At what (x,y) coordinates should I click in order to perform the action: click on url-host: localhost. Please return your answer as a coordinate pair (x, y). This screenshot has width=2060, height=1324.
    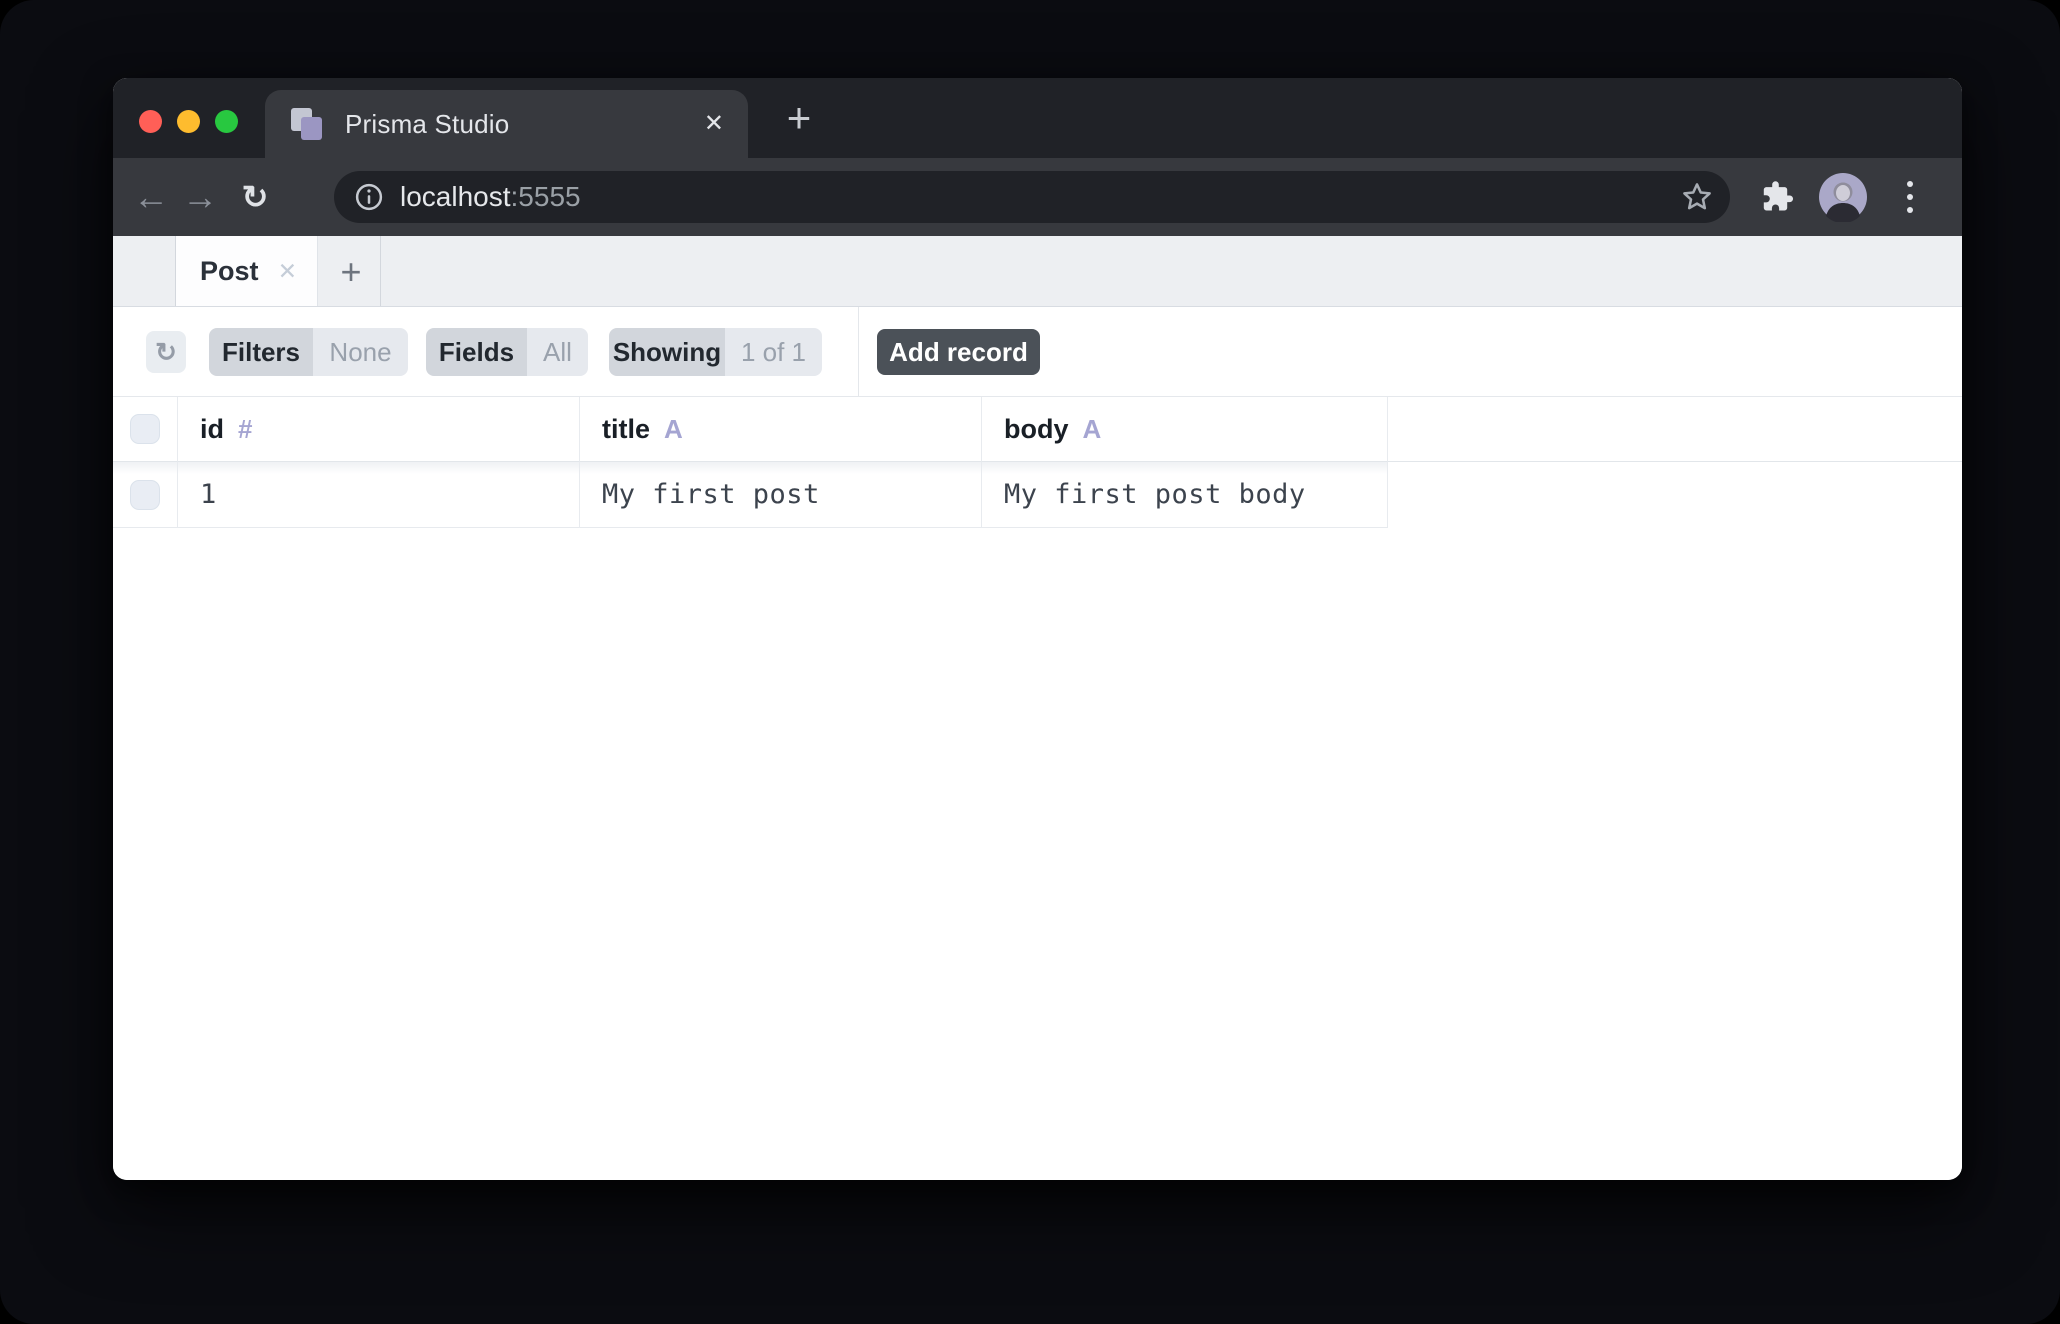
    Looking at the image, I should click on (455, 196).